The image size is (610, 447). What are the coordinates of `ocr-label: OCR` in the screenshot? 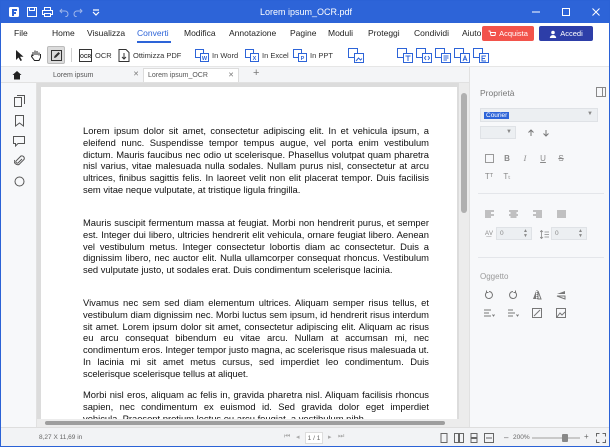 It's located at (103, 55).